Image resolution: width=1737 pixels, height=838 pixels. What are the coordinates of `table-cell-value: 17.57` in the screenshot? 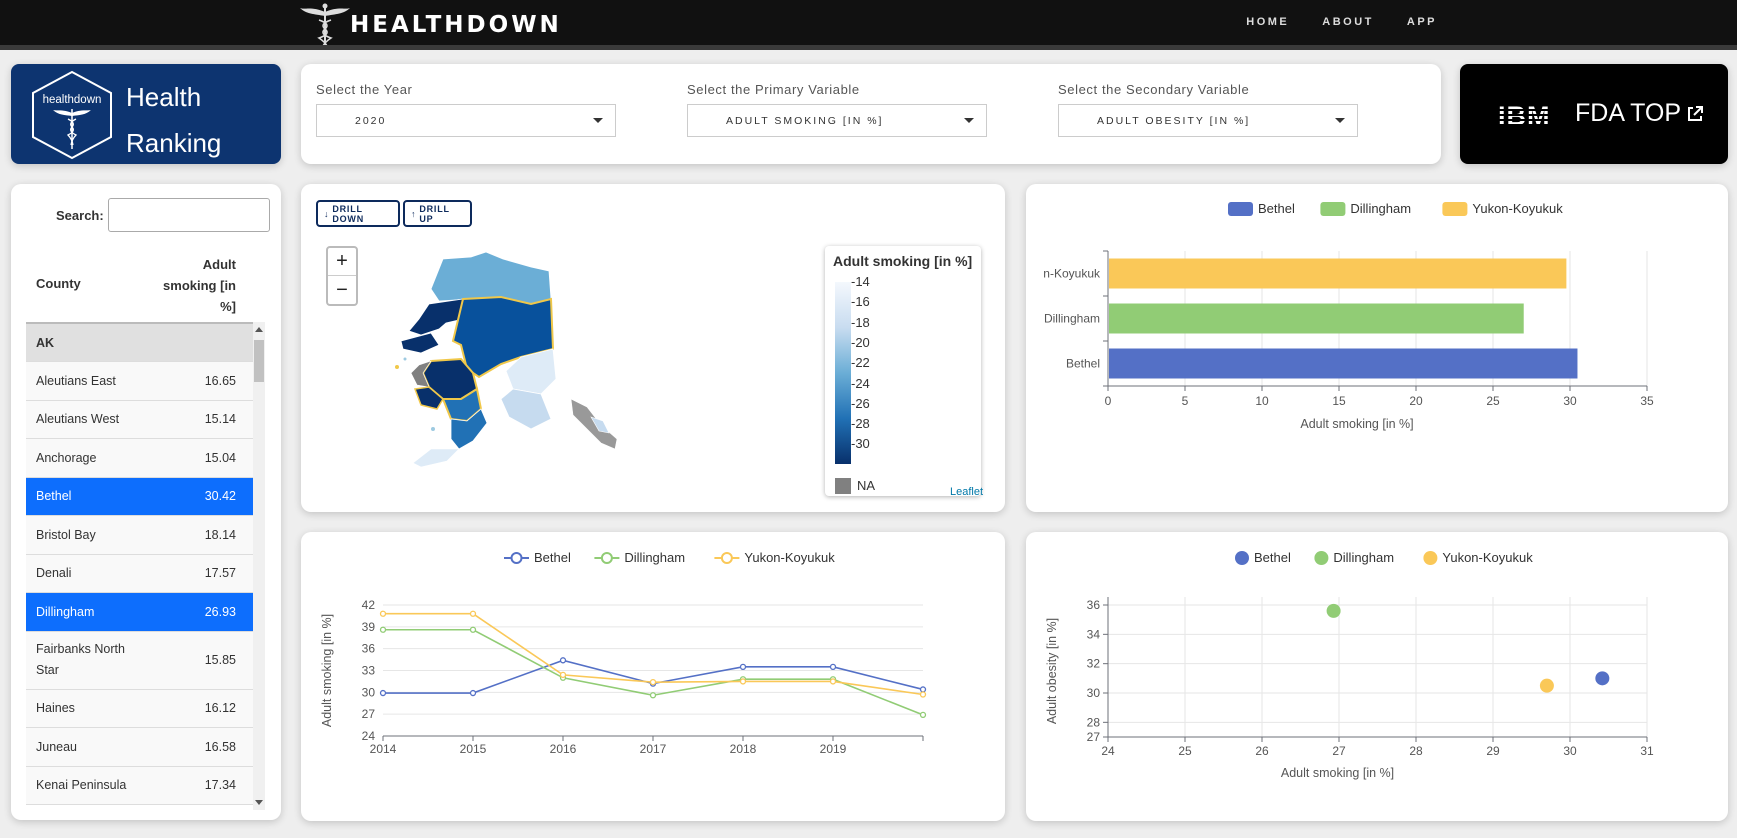 It's located at (220, 573).